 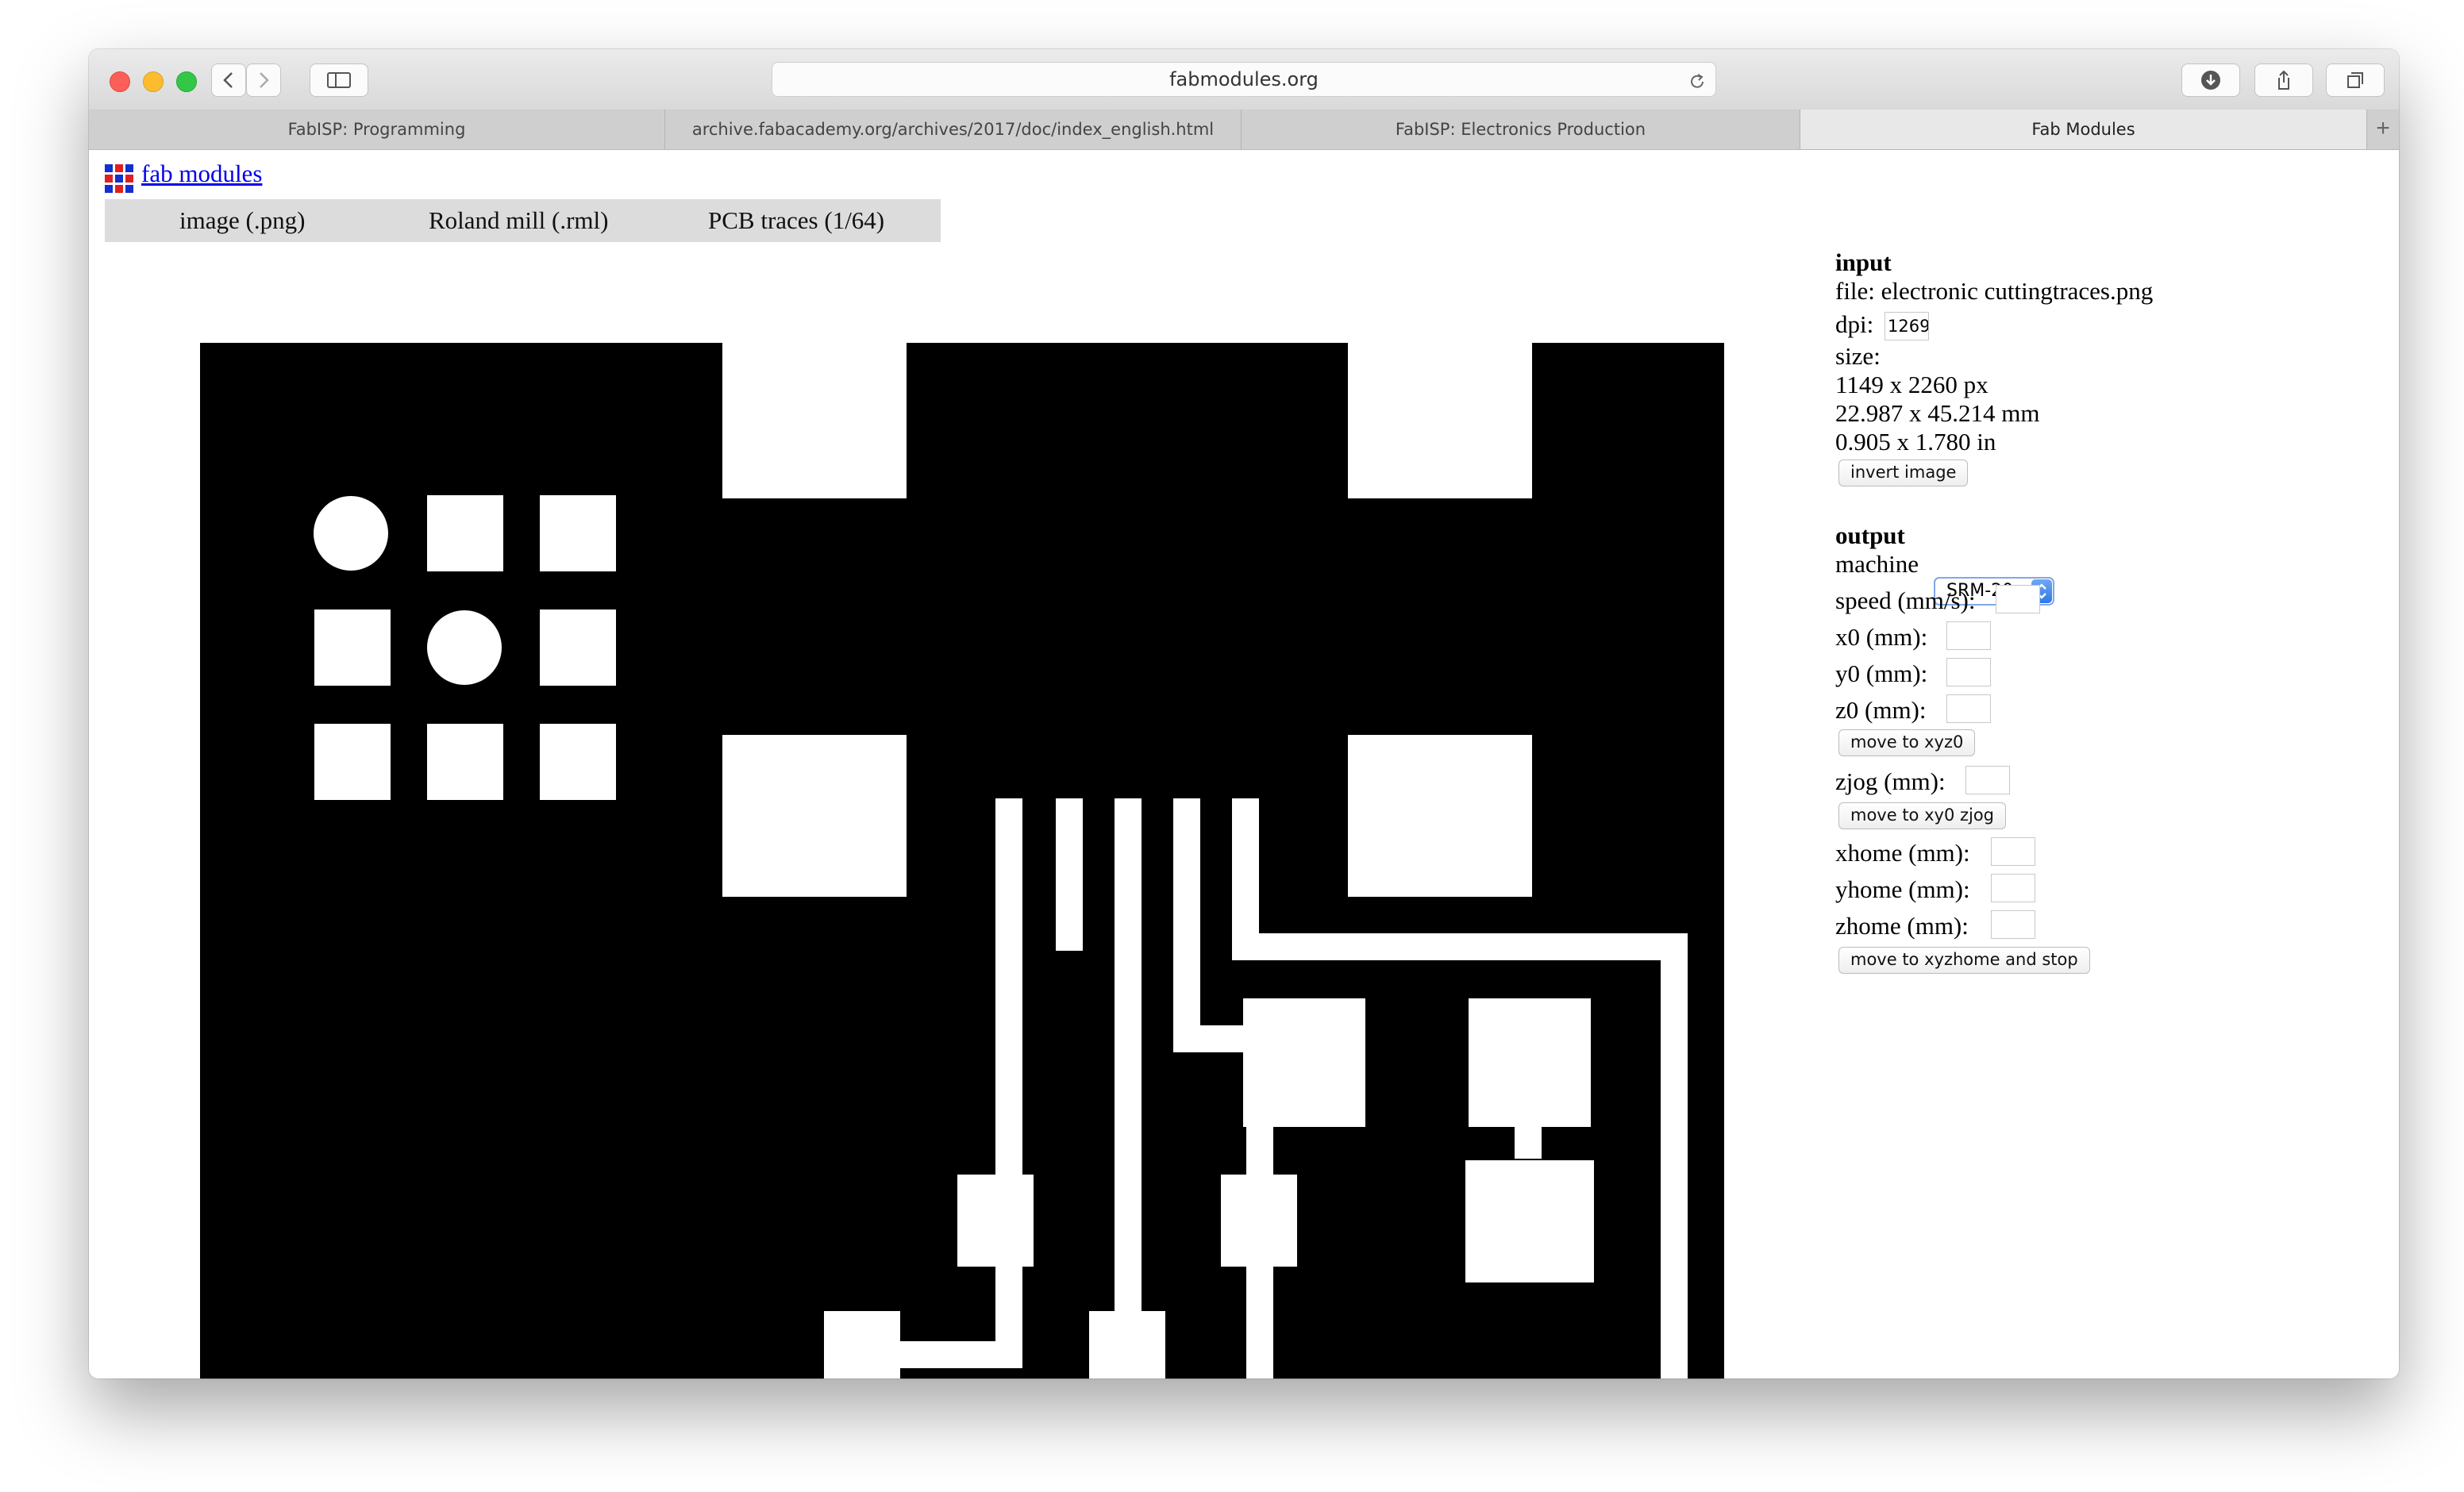 I want to click on sidebar-icon, so click(x=339, y=80).